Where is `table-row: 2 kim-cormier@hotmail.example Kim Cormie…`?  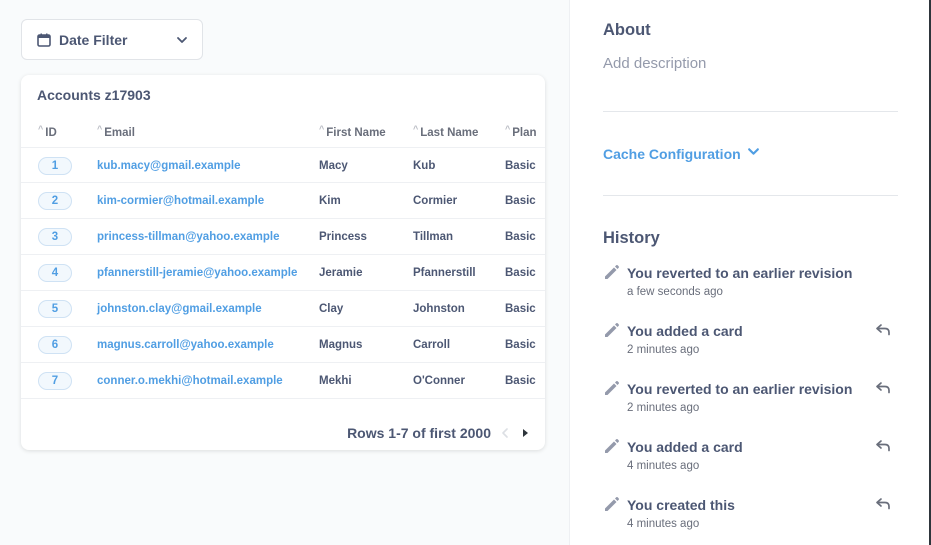
table-row: 2 kim-cormier@hotmail.example Kim Cormie… is located at coordinates (283, 201).